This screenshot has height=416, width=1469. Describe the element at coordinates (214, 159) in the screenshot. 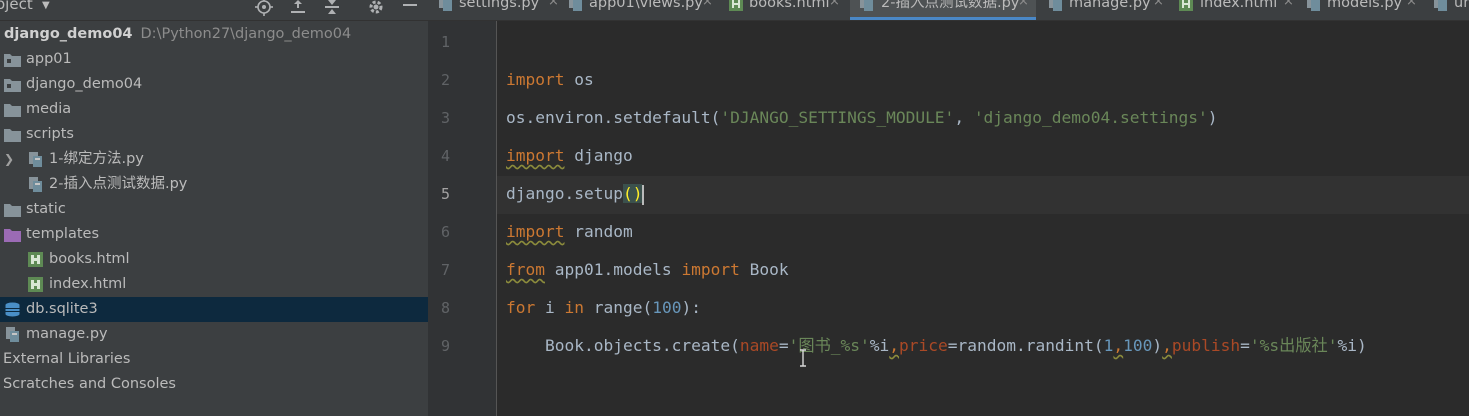

I see `tree-item-bind-method-py: ❯ 1-绑定方法.py` at that location.